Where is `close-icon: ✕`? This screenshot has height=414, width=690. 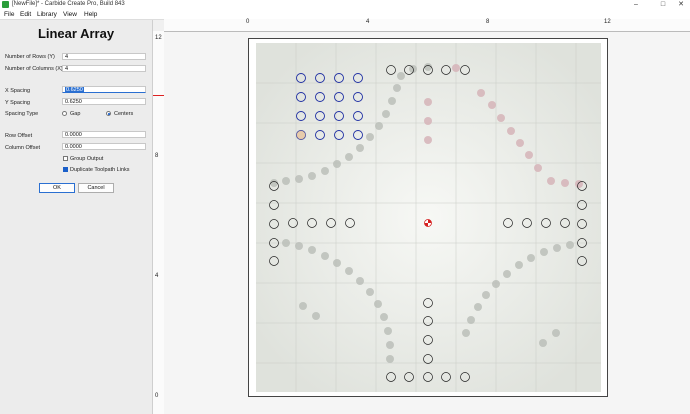
close-icon: ✕ is located at coordinates (681, 5).